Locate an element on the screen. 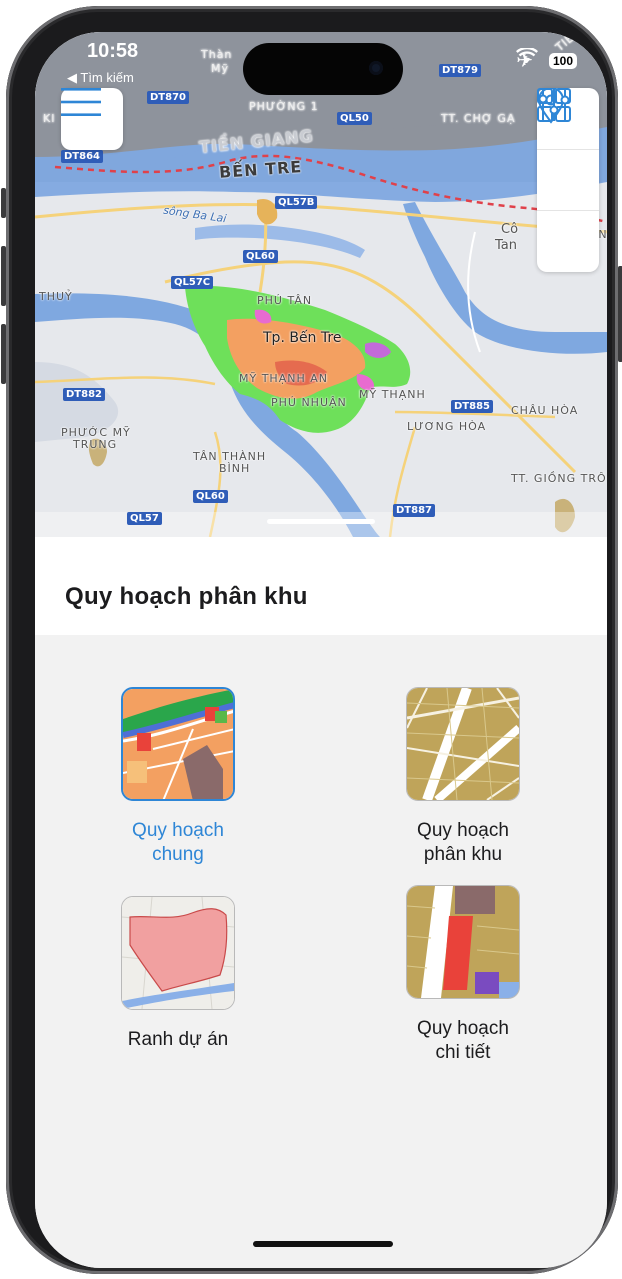  road-shield-ql57: QL57 is located at coordinates (144, 518).